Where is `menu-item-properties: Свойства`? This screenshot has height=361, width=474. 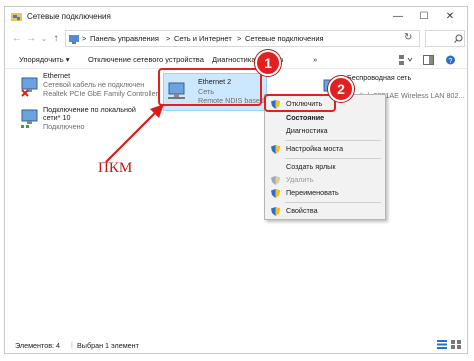
menu-item-properties: Свойства is located at coordinates (325, 211).